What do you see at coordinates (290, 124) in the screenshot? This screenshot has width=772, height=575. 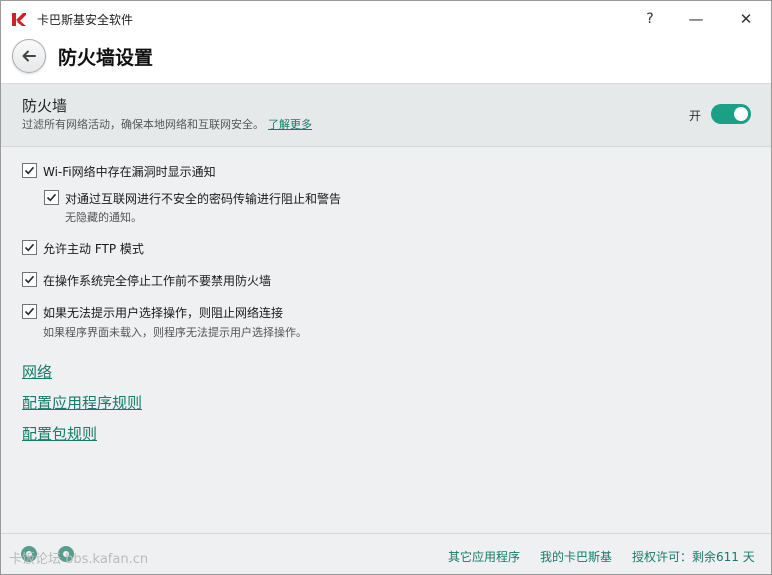 I see `learn-more-link: 了解更多` at bounding box center [290, 124].